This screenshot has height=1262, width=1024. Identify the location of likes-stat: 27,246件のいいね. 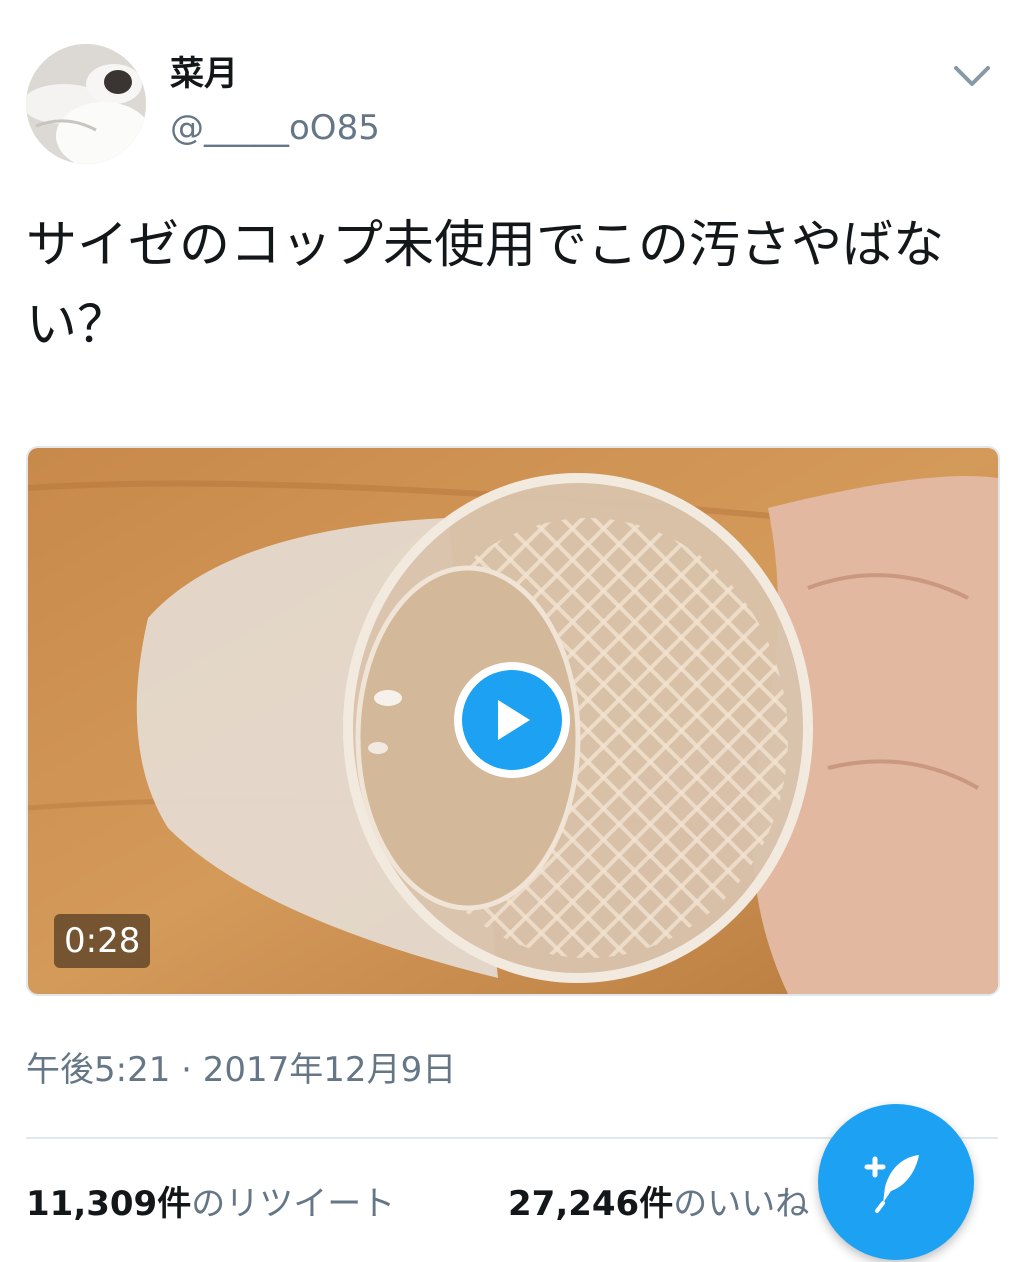
(658, 1204).